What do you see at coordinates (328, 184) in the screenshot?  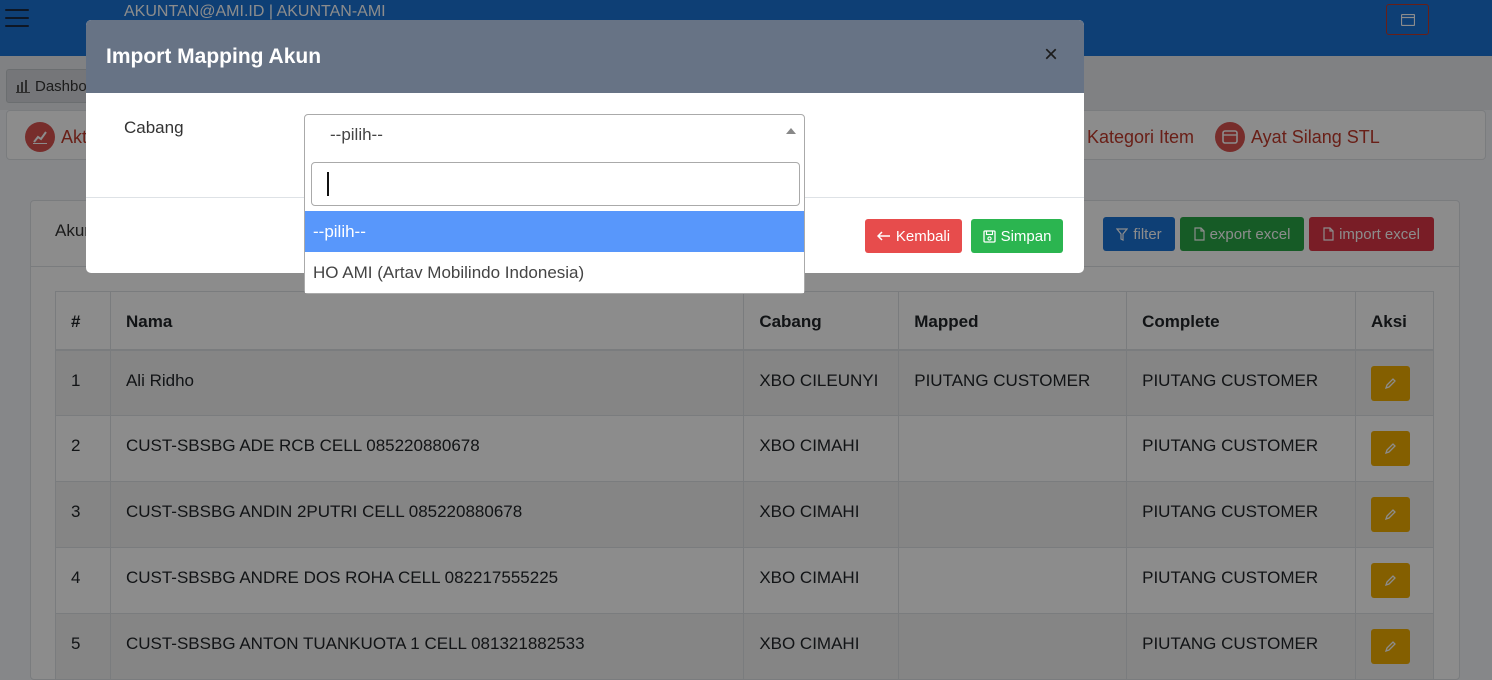 I see `text-cursor` at bounding box center [328, 184].